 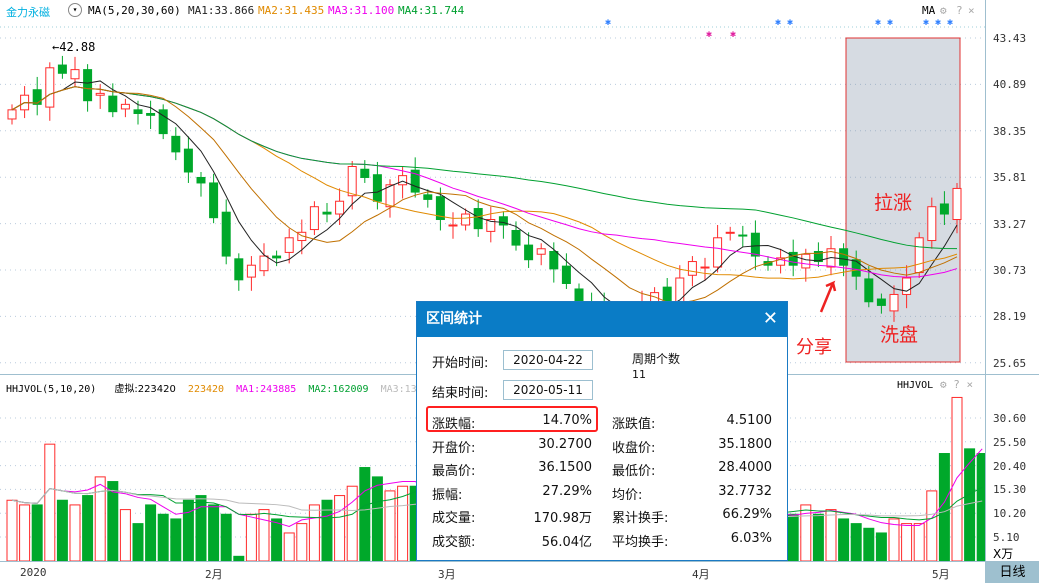 I want to click on xaxis-divider, so click(x=519, y=561).